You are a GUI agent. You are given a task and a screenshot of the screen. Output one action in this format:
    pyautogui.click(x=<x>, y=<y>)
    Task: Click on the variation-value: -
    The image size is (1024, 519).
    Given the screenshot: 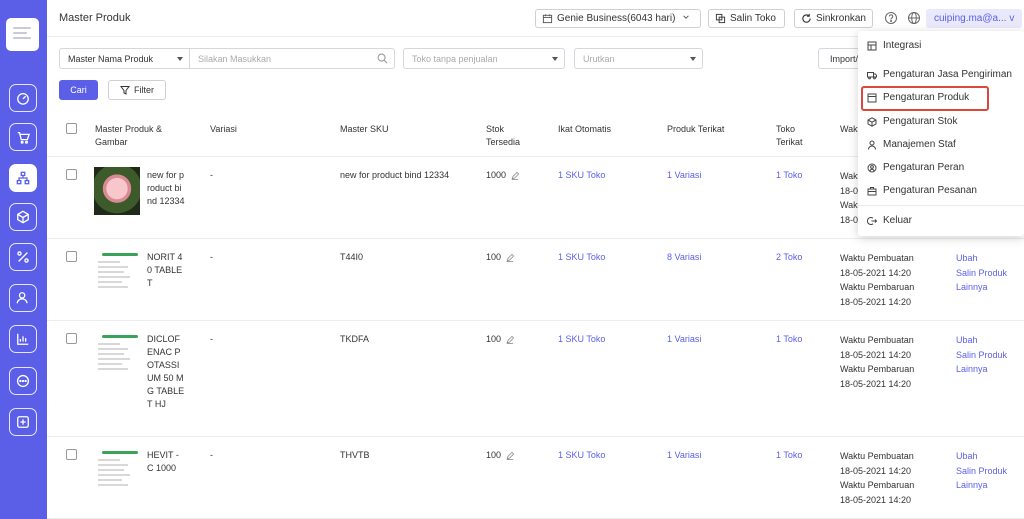 What is the action you would take?
    pyautogui.click(x=211, y=455)
    